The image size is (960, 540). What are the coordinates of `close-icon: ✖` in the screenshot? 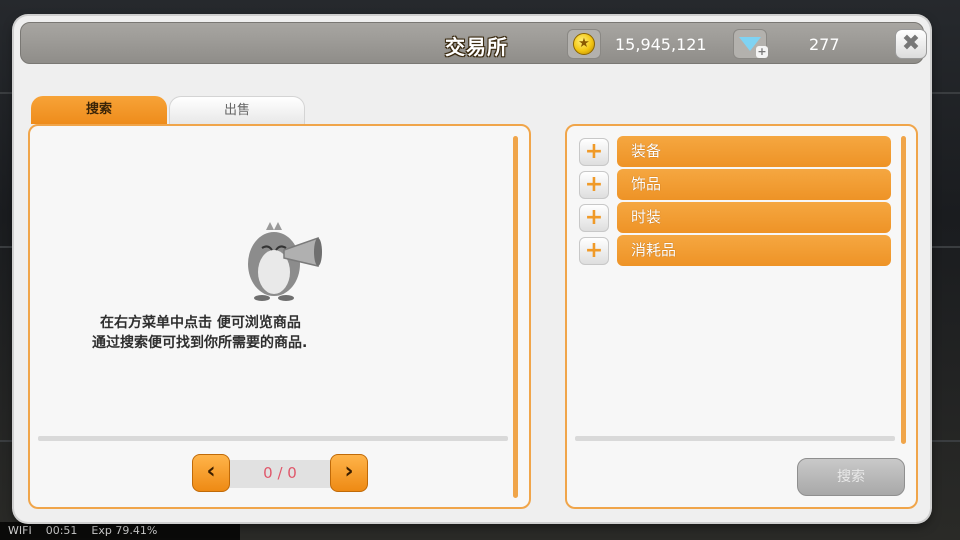 It's located at (911, 43).